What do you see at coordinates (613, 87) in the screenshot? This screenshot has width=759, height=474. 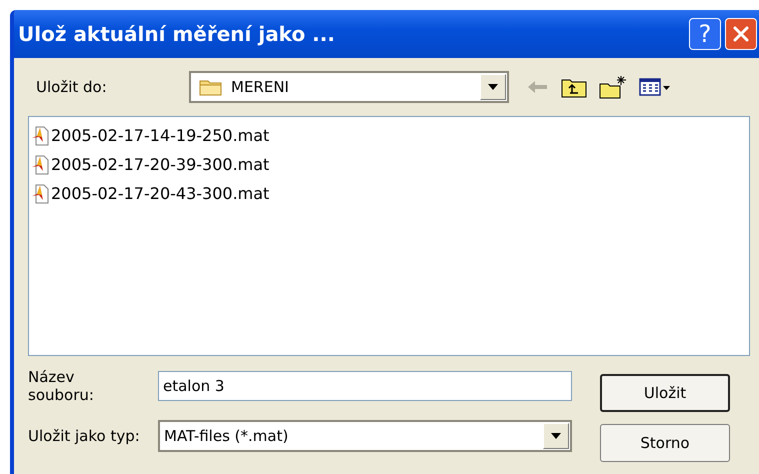 I see `new-folder-icon` at bounding box center [613, 87].